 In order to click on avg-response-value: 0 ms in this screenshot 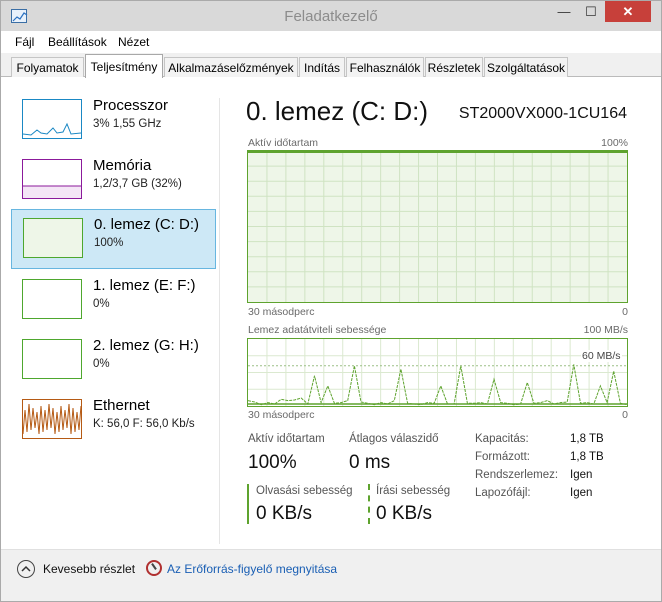, I will do `click(370, 462)`.